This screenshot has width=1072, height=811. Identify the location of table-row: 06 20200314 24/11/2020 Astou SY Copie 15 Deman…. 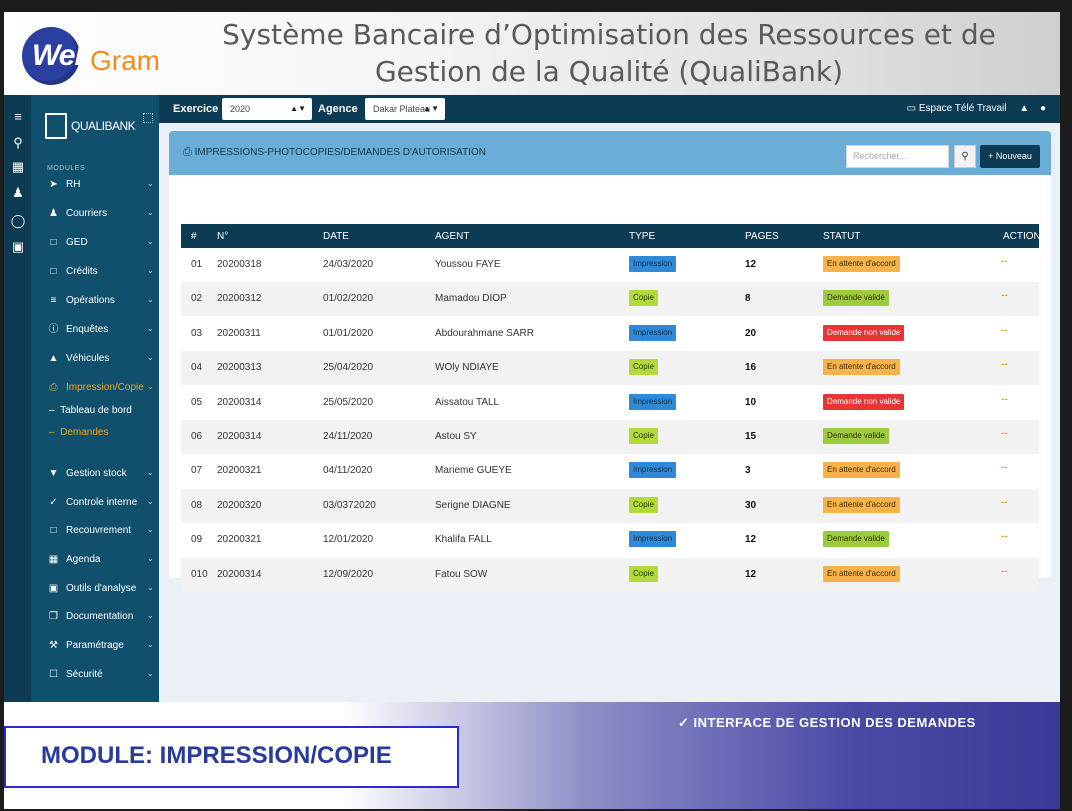
(610, 437).